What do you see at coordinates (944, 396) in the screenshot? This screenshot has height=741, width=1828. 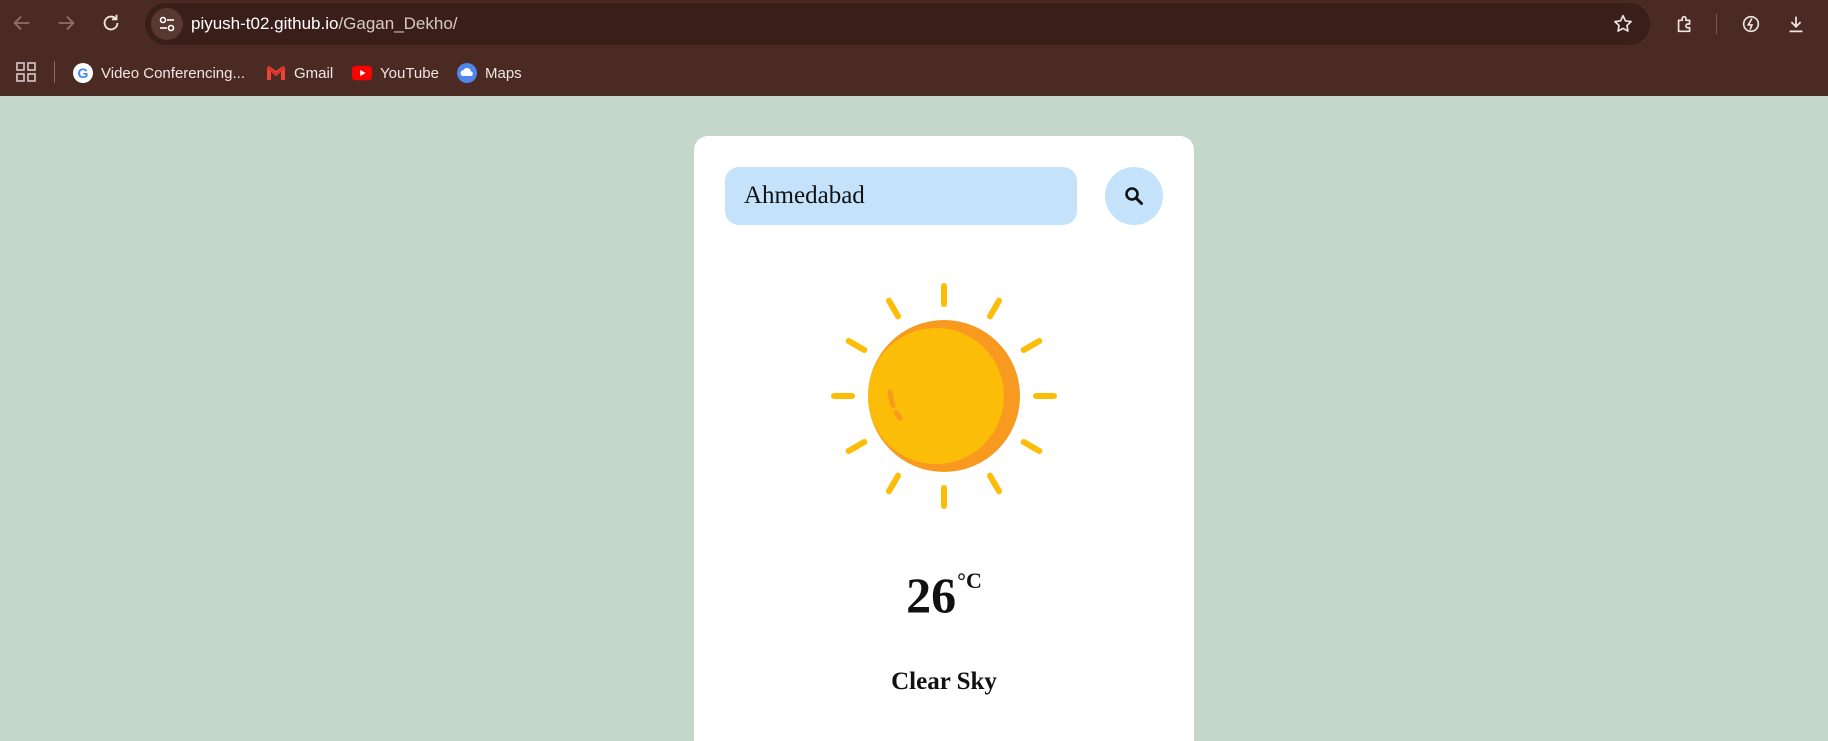 I see `sun-icon` at bounding box center [944, 396].